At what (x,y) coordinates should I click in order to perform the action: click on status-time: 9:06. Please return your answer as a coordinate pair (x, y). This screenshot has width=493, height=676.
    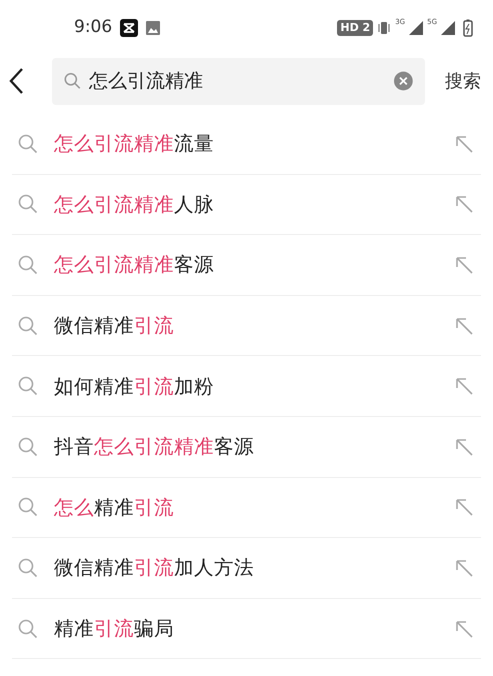
    Looking at the image, I should click on (93, 28).